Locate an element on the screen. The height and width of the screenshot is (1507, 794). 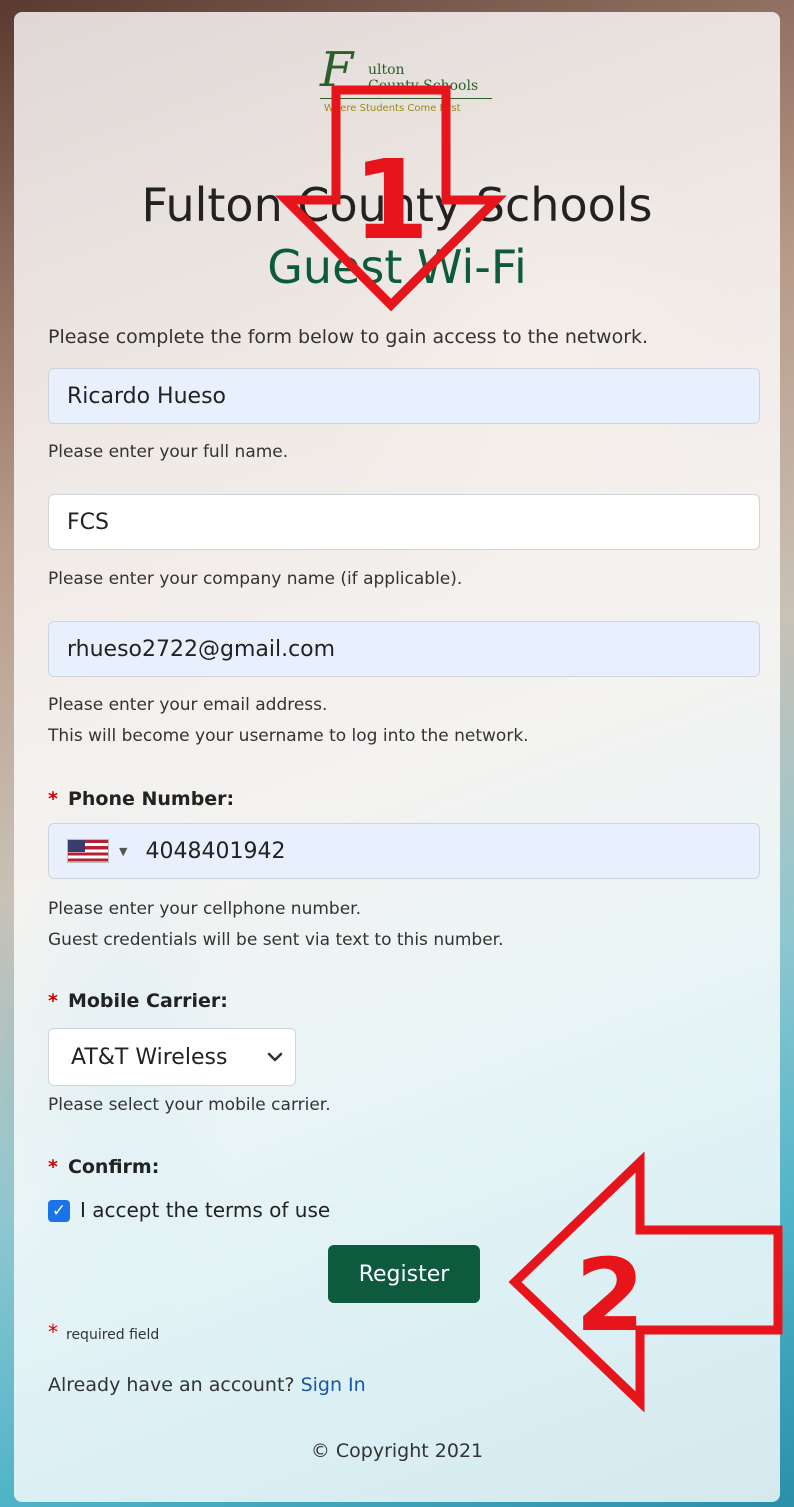
annotation-arrow-2: 2 is located at coordinates (645, 1282).